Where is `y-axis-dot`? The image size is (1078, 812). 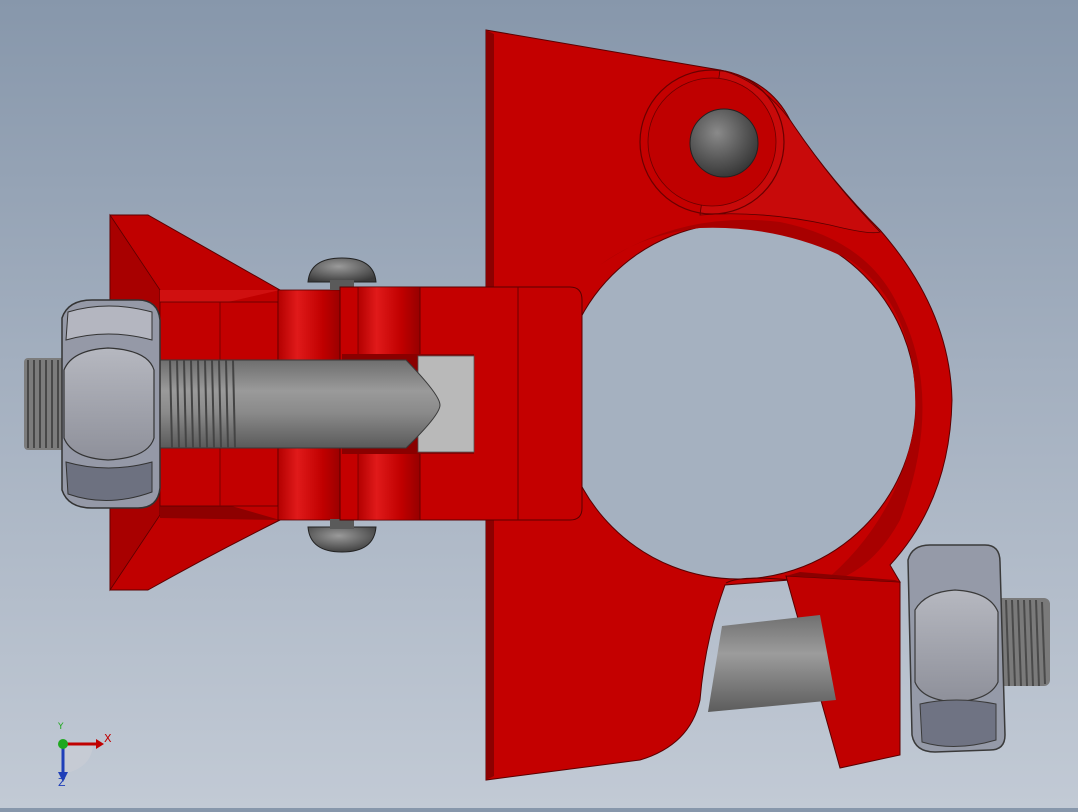
y-axis-dot is located at coordinates (63, 744).